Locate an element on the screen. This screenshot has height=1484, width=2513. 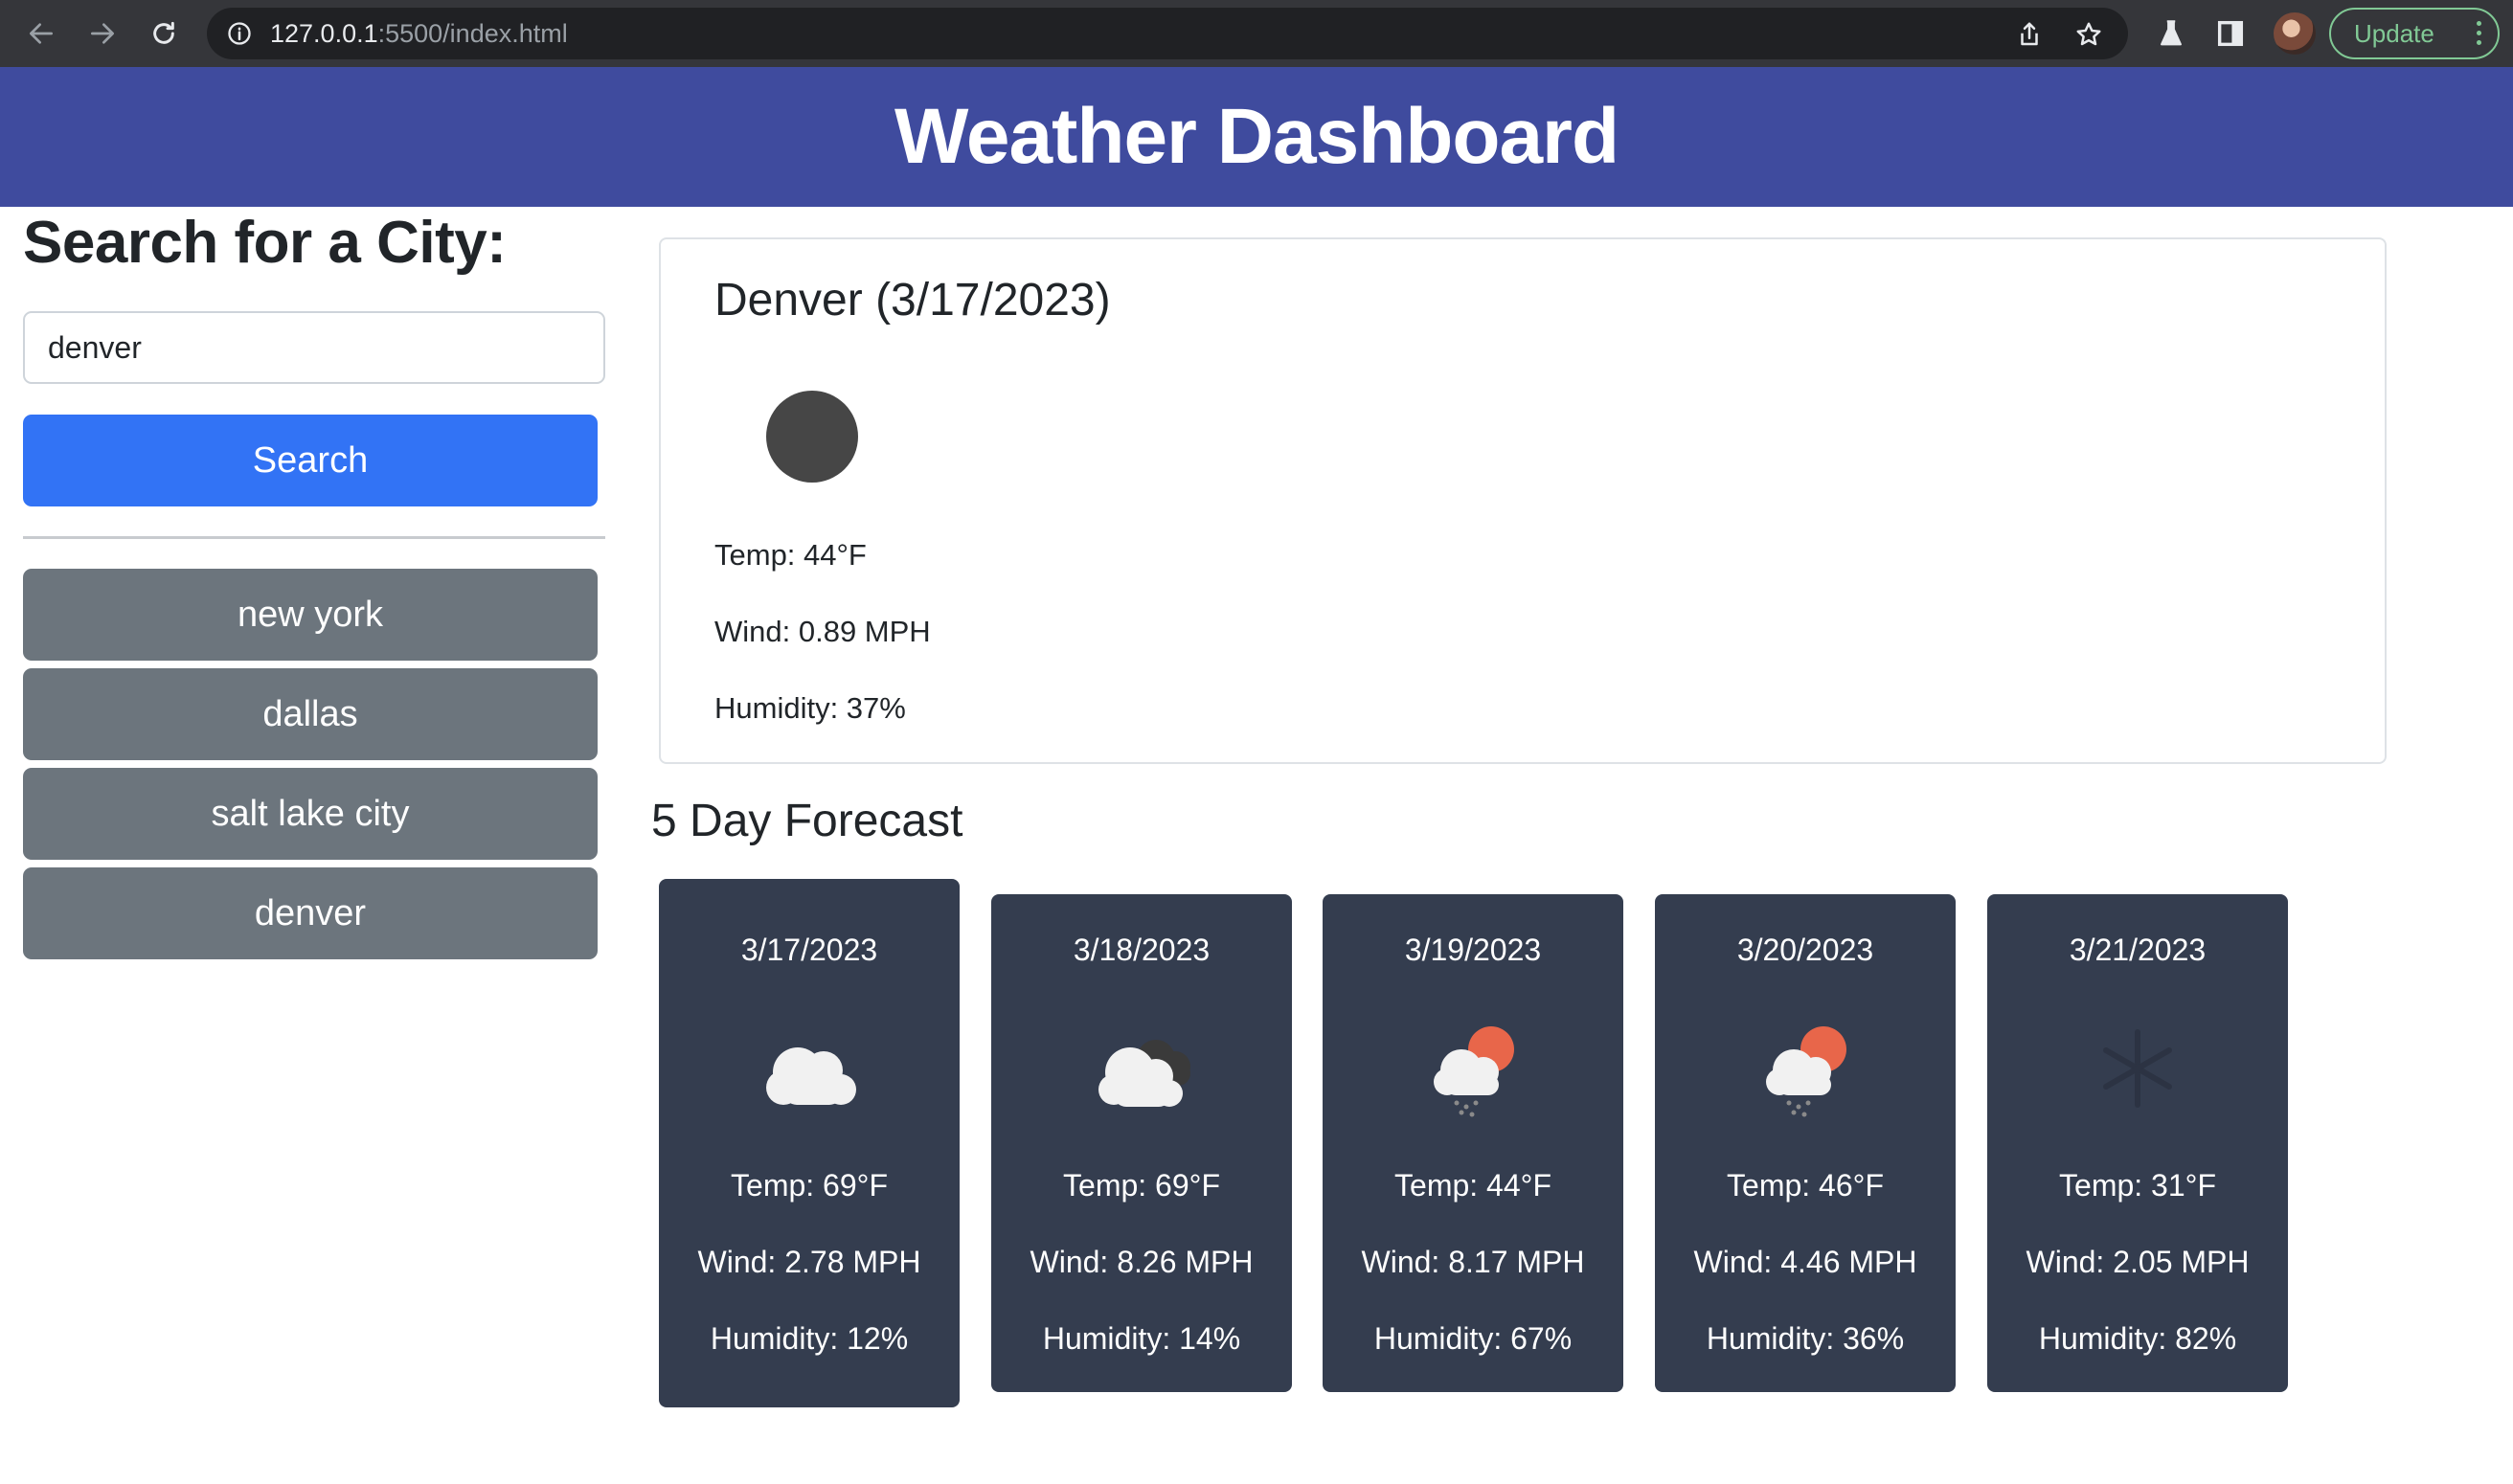
forecast-humidity: Humidity: 12% is located at coordinates (809, 1338).